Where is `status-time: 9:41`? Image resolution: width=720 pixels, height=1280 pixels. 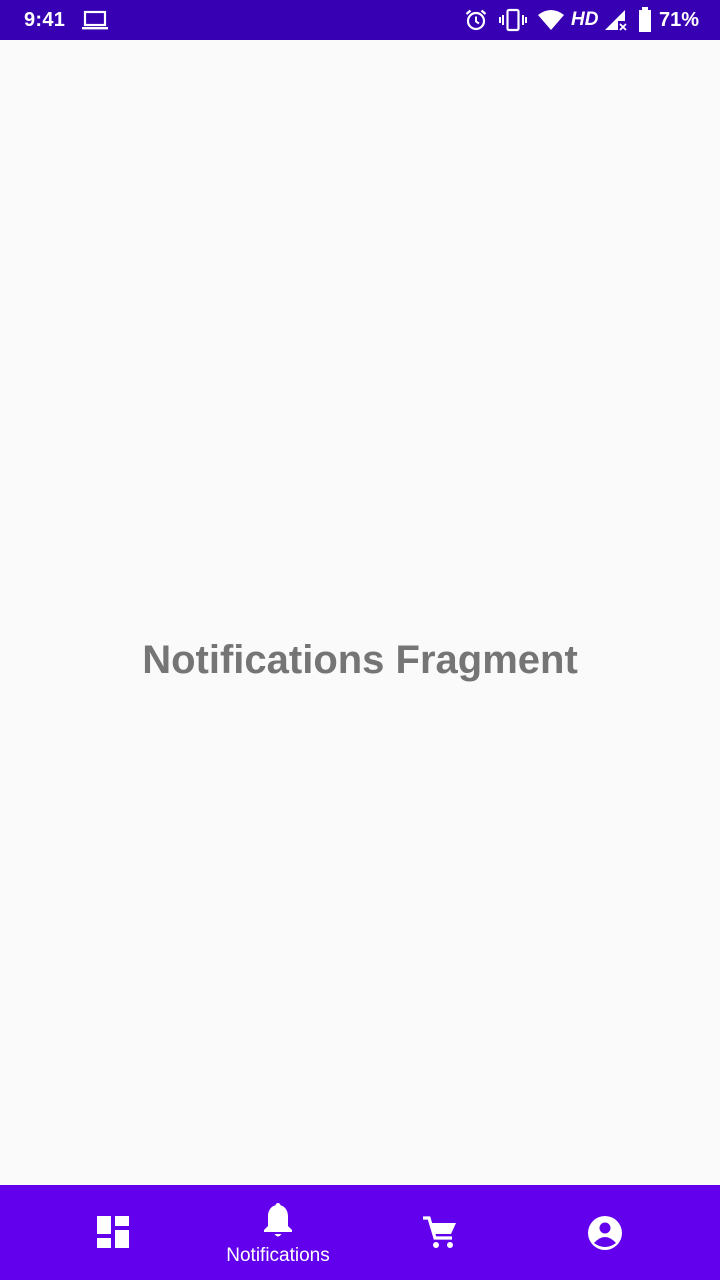
status-time: 9:41 is located at coordinates (45, 20).